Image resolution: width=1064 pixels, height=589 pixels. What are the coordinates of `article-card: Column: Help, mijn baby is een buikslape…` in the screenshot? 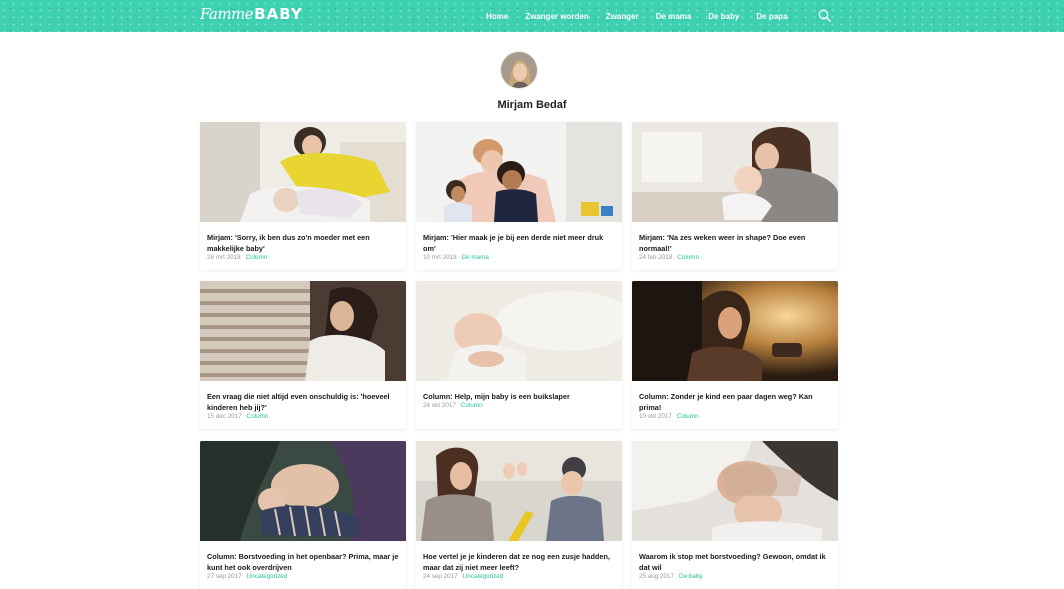 It's located at (519, 355).